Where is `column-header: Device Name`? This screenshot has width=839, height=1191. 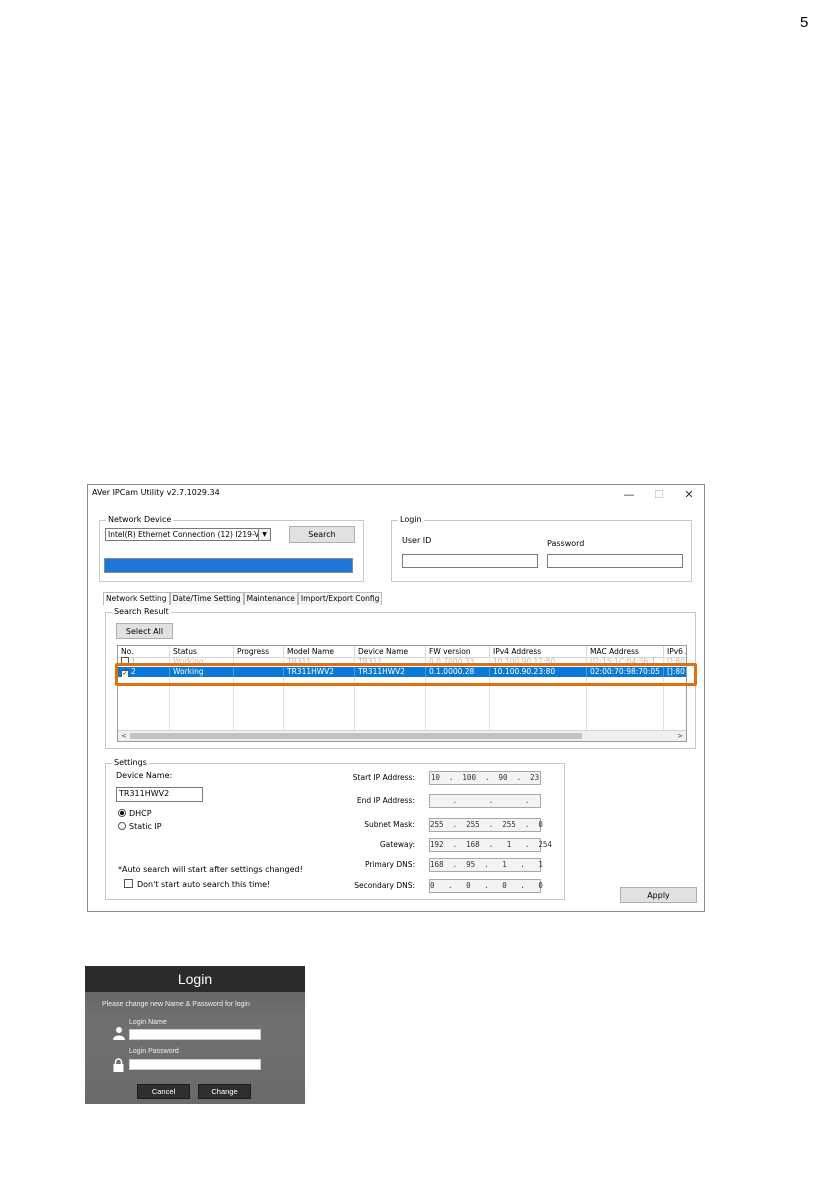
column-header: Device Name is located at coordinates (390, 651).